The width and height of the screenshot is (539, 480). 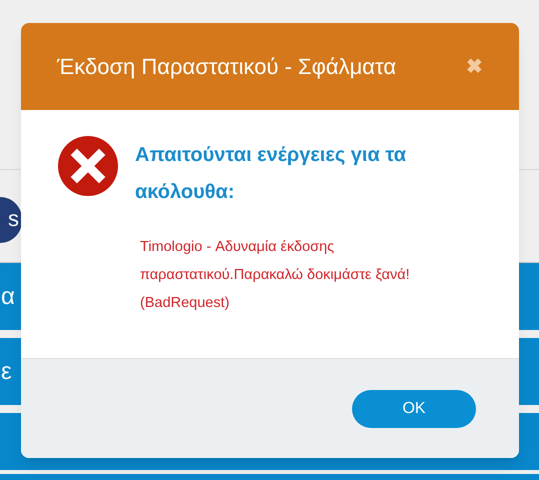 What do you see at coordinates (414, 409) in the screenshot?
I see `ok-button: OK` at bounding box center [414, 409].